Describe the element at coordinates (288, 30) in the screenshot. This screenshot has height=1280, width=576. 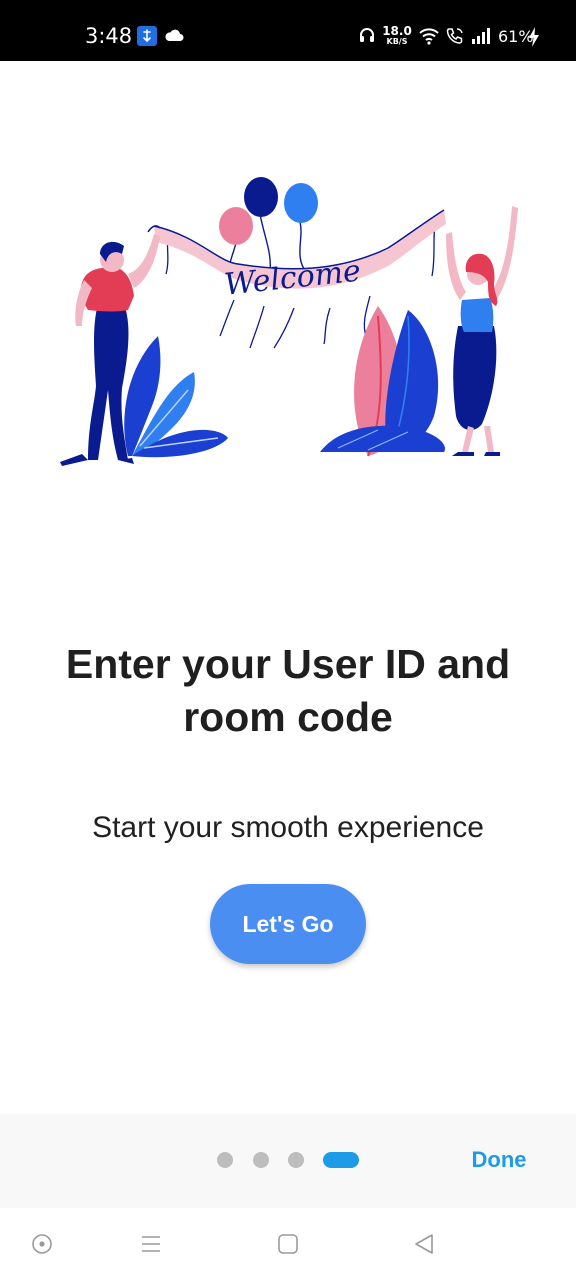
I see `status-bar: 3:48 18.0 KB/S 61%` at that location.